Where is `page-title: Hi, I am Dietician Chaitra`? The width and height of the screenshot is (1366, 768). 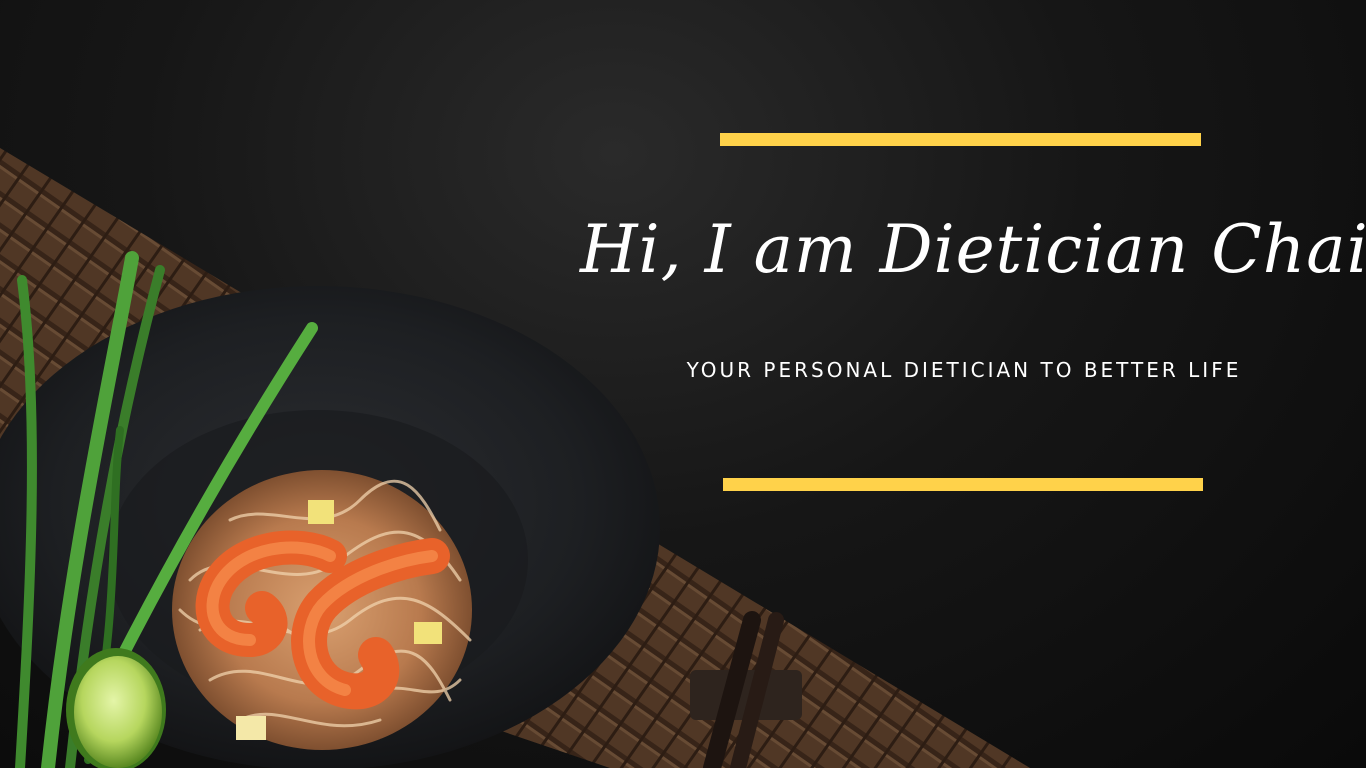 page-title: Hi, I am Dietician Chaitra is located at coordinates (973, 249).